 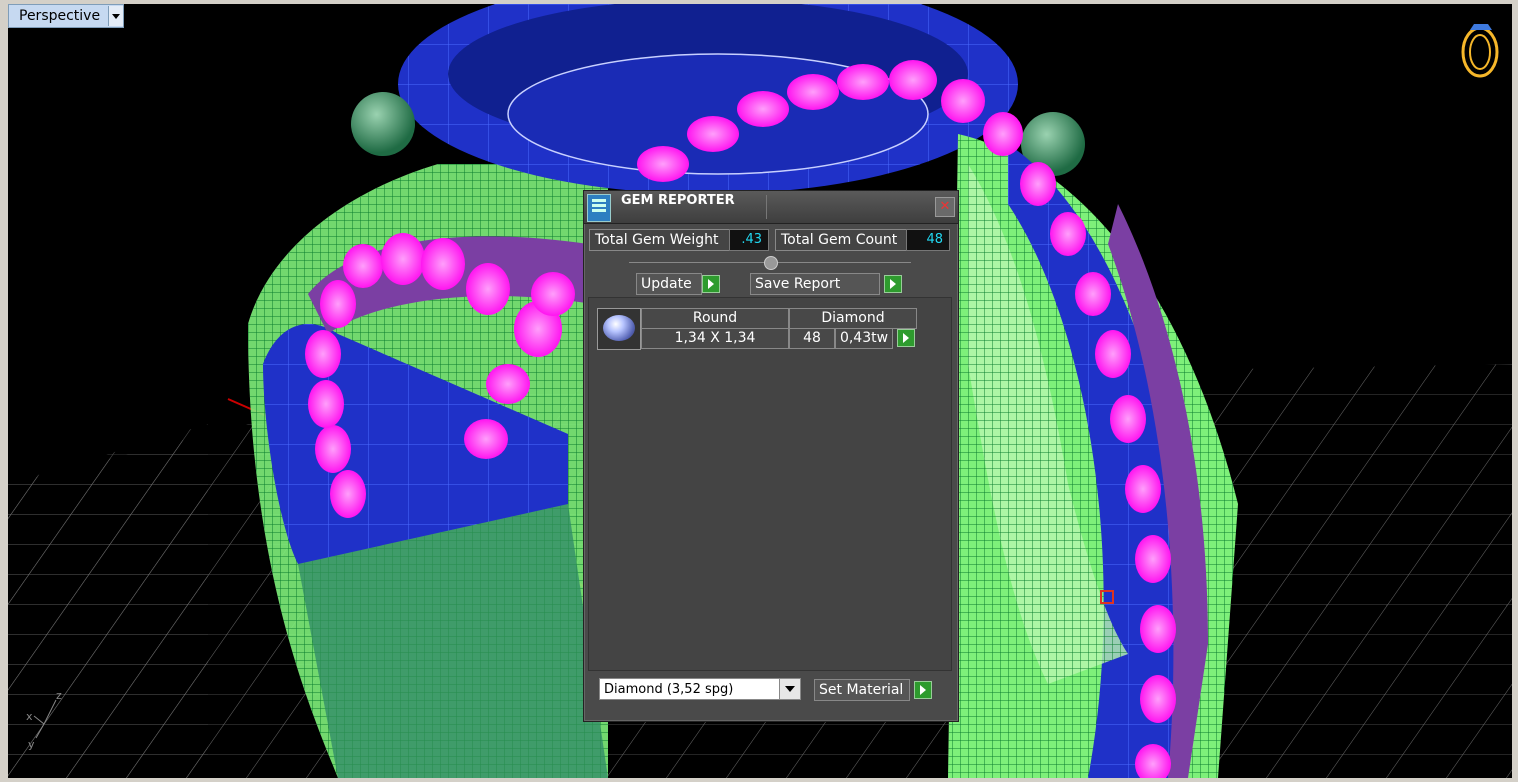 What do you see at coordinates (759, 780) in the screenshot?
I see `window-bottom-border` at bounding box center [759, 780].